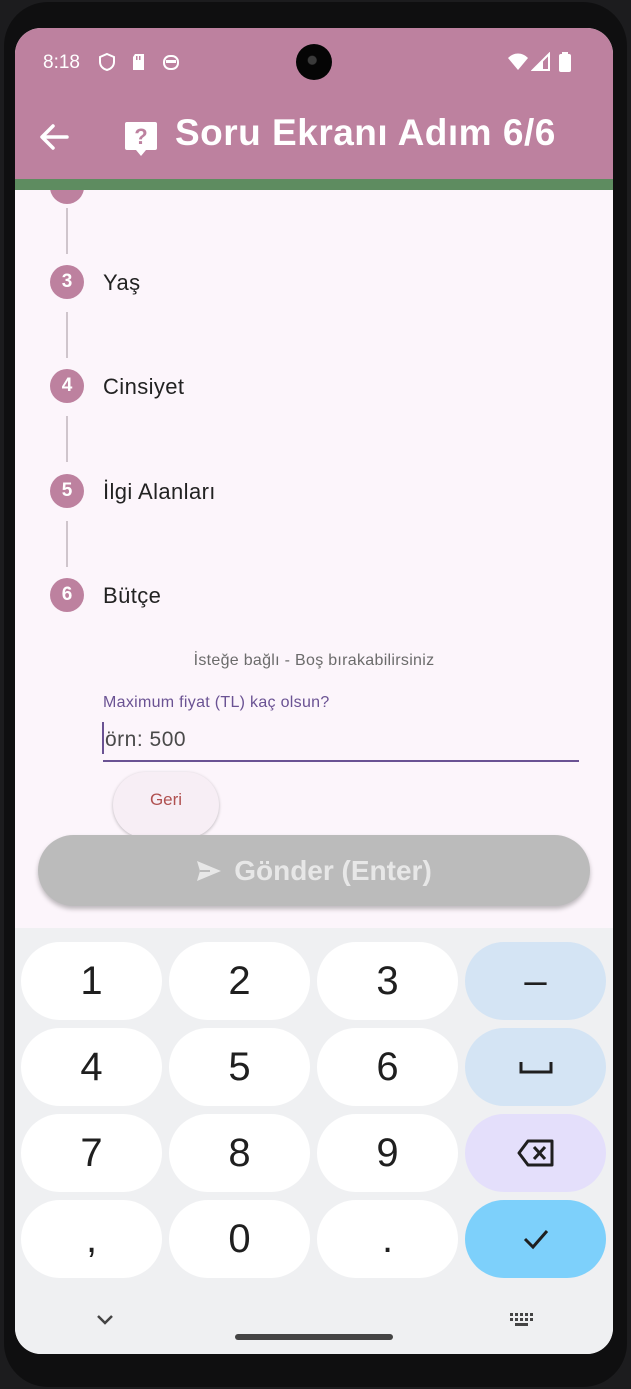 The width and height of the screenshot is (631, 1389). I want to click on chevron-down-icon, so click(105, 1319).